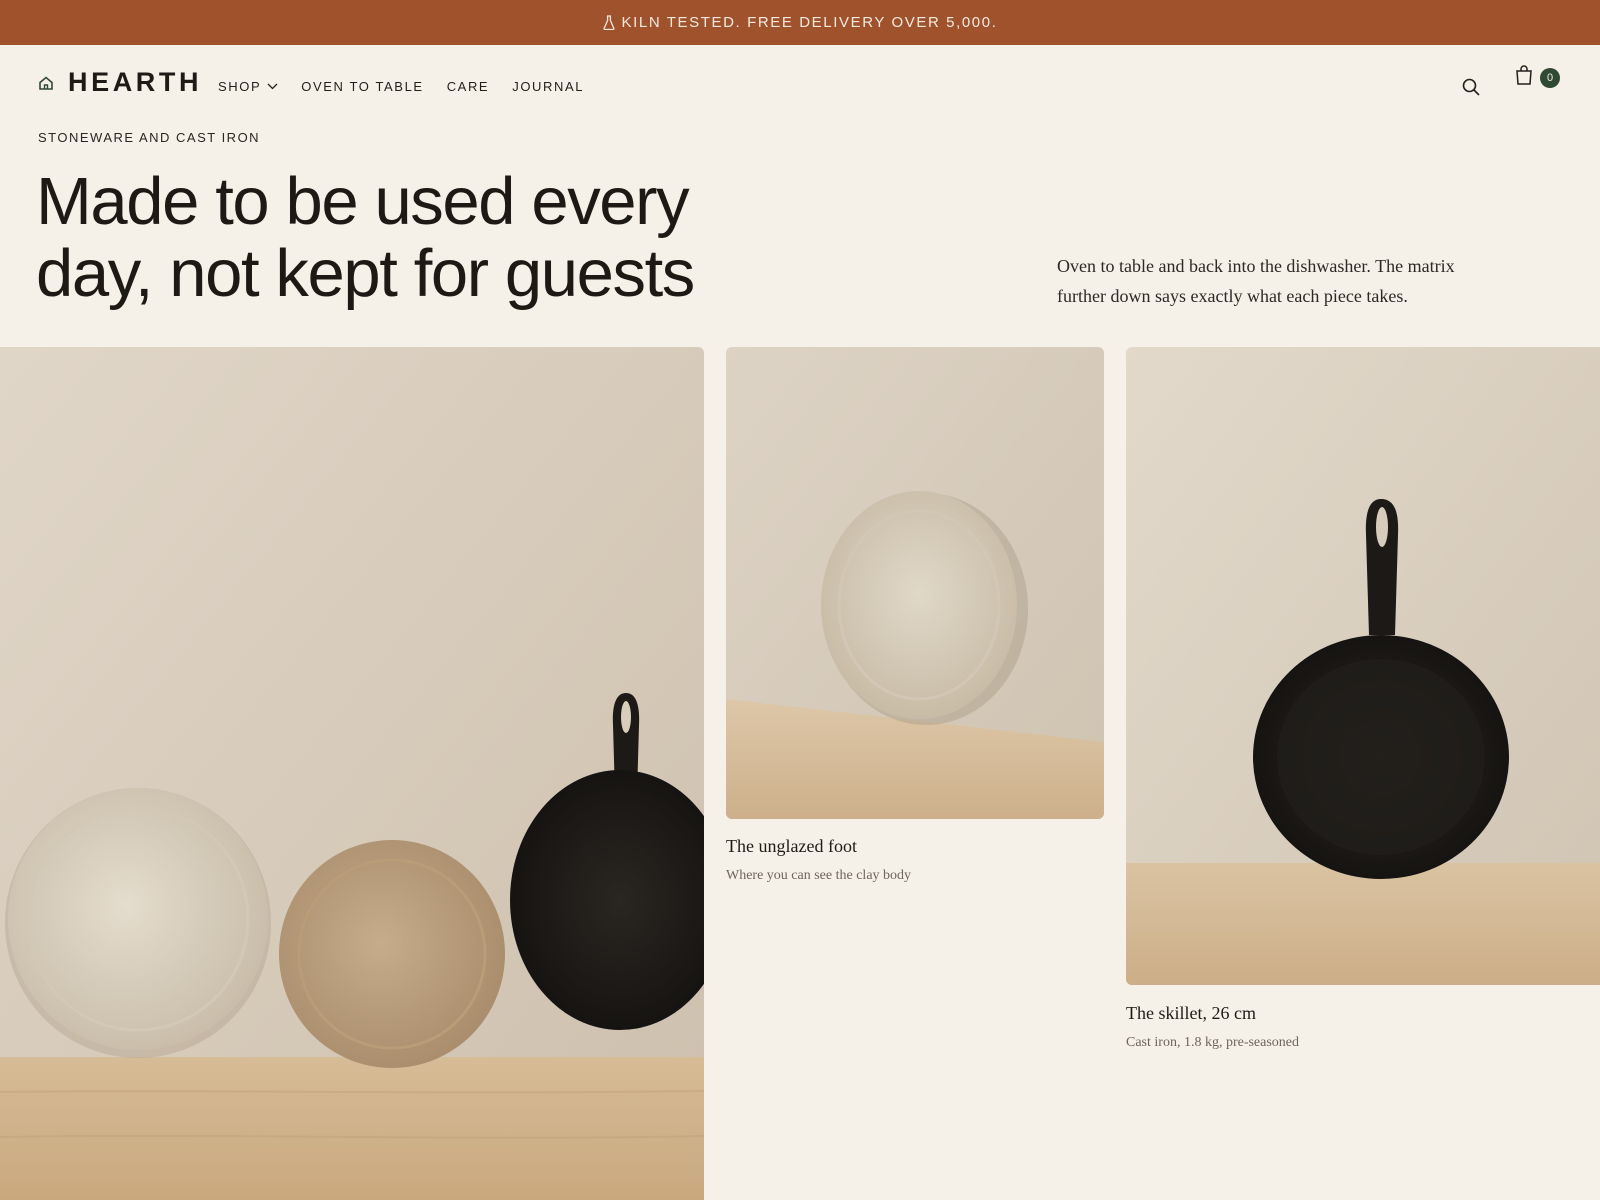 The width and height of the screenshot is (1600, 1200). I want to click on logo-link: HEARTH, so click(120, 82).